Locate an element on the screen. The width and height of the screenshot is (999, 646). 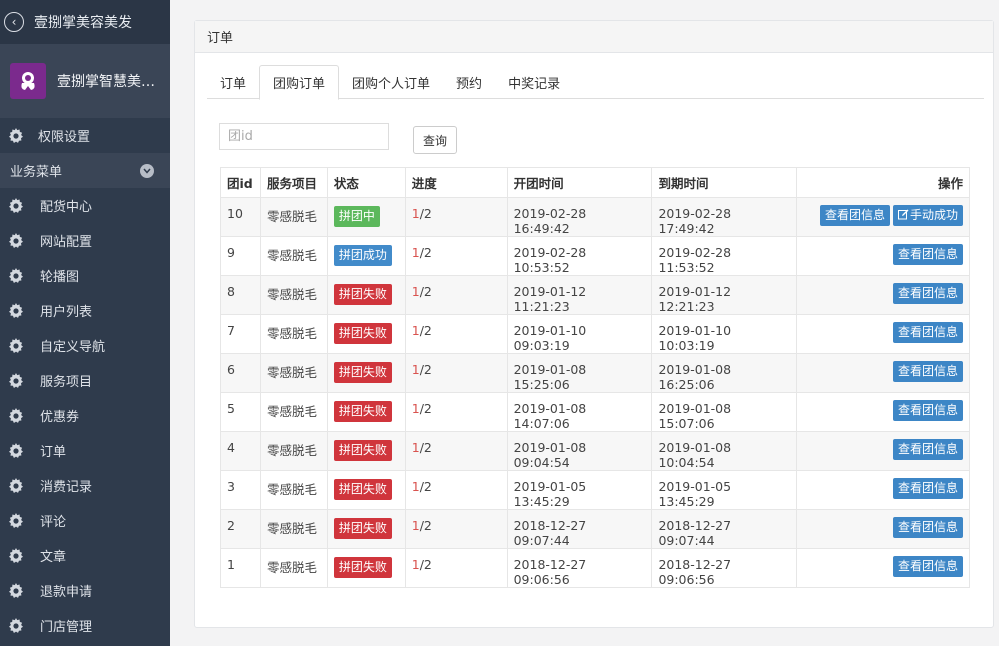
cell-group-id: 2 is located at coordinates (240, 529).